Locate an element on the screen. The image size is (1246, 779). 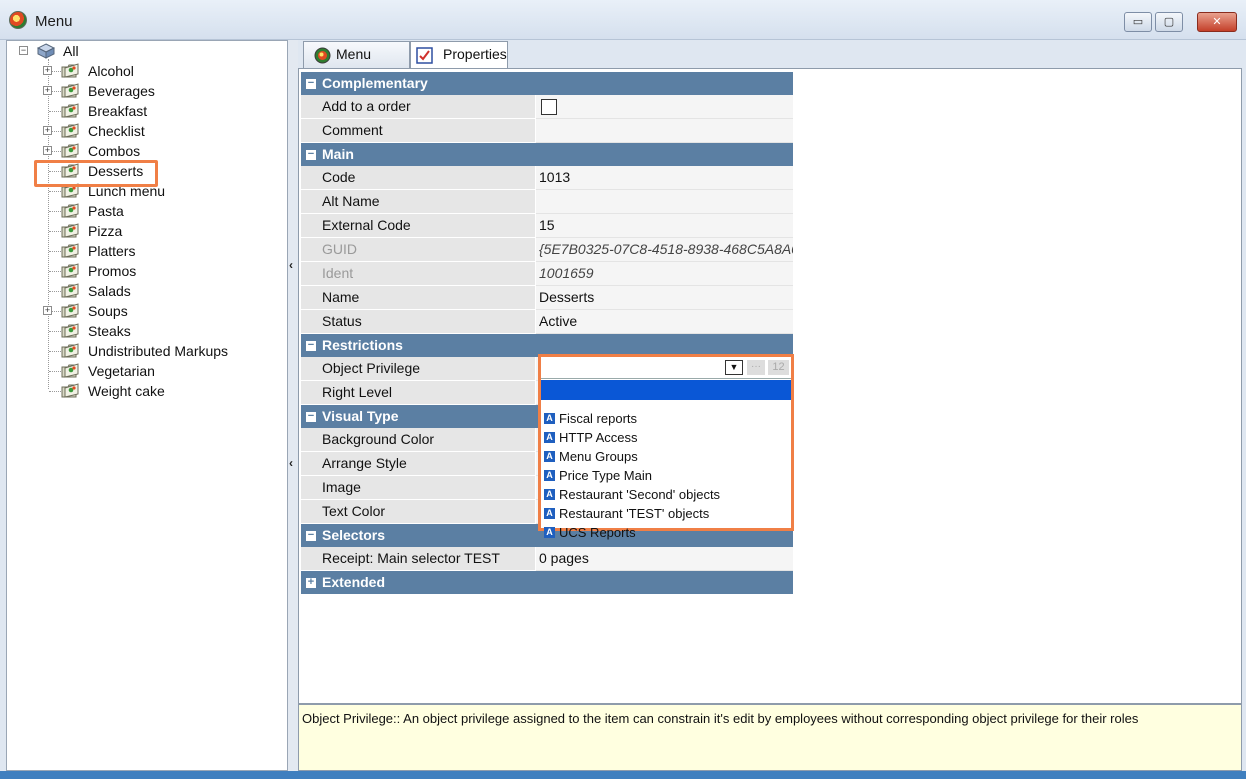
close-button: ✕ is located at coordinates (1217, 22).